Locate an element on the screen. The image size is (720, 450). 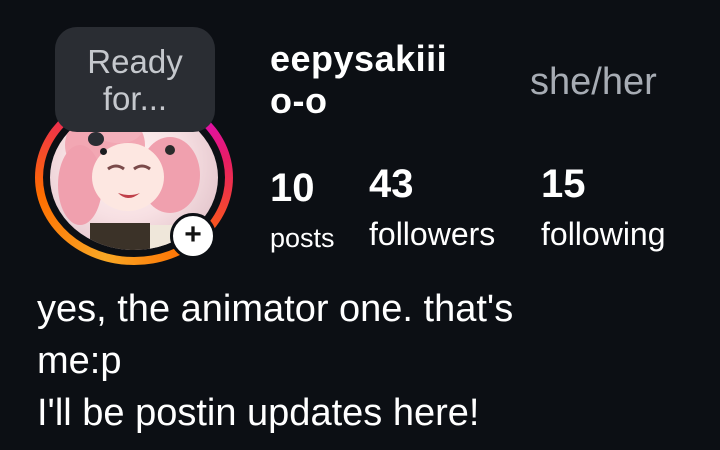
plus-icon: + is located at coordinates (193, 234).